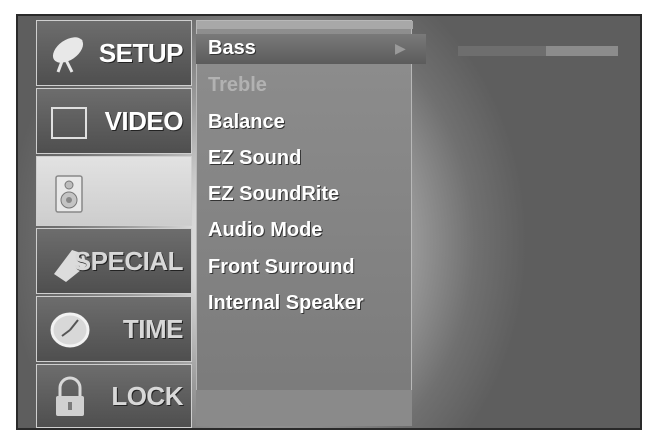  What do you see at coordinates (502, 51) in the screenshot?
I see `bass-level-fill` at bounding box center [502, 51].